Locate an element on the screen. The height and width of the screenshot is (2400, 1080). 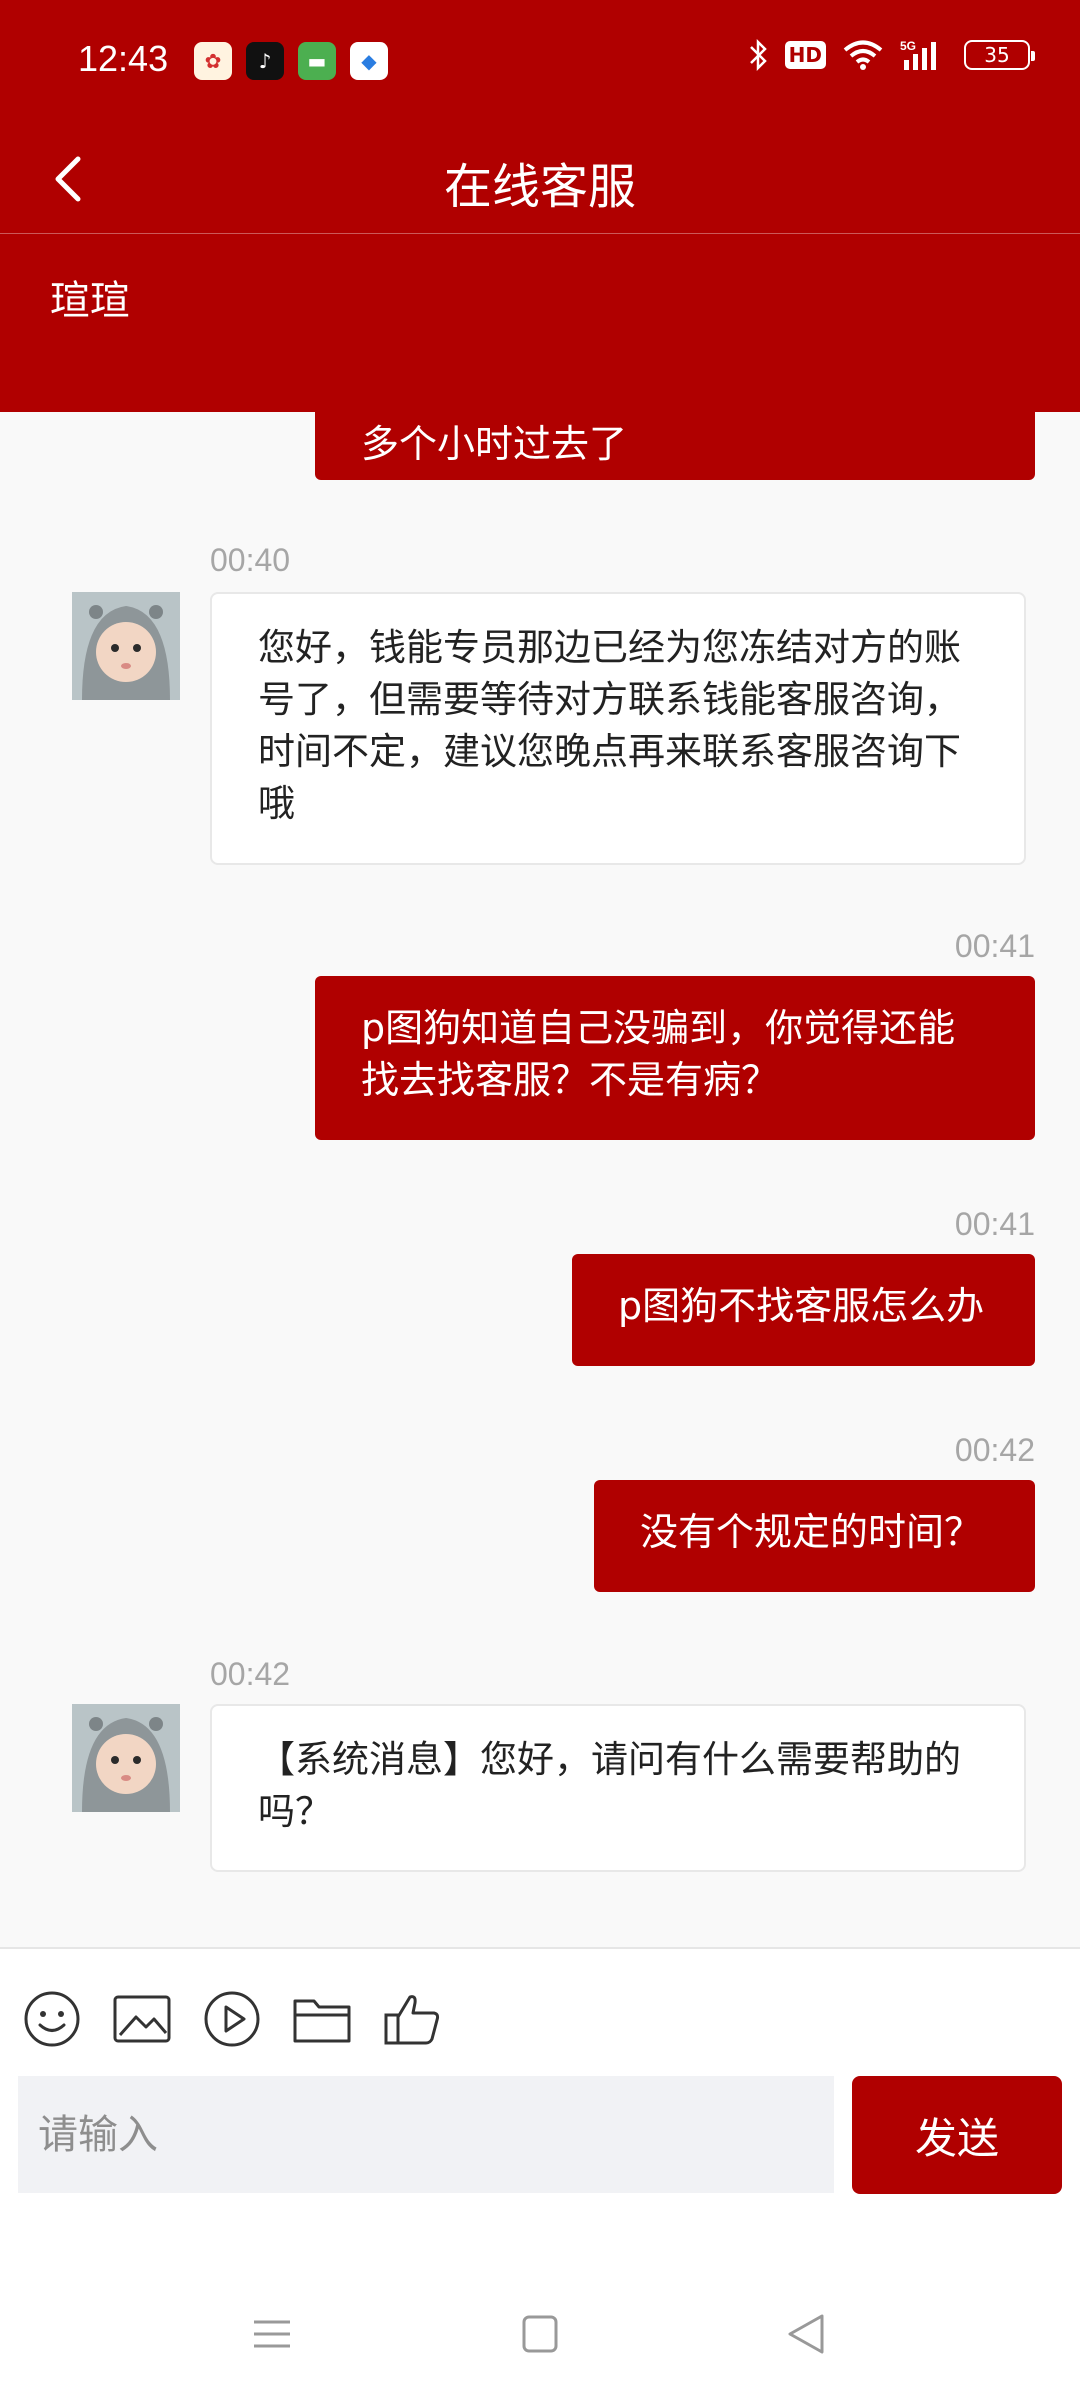
menu-button is located at coordinates (272, 2334).